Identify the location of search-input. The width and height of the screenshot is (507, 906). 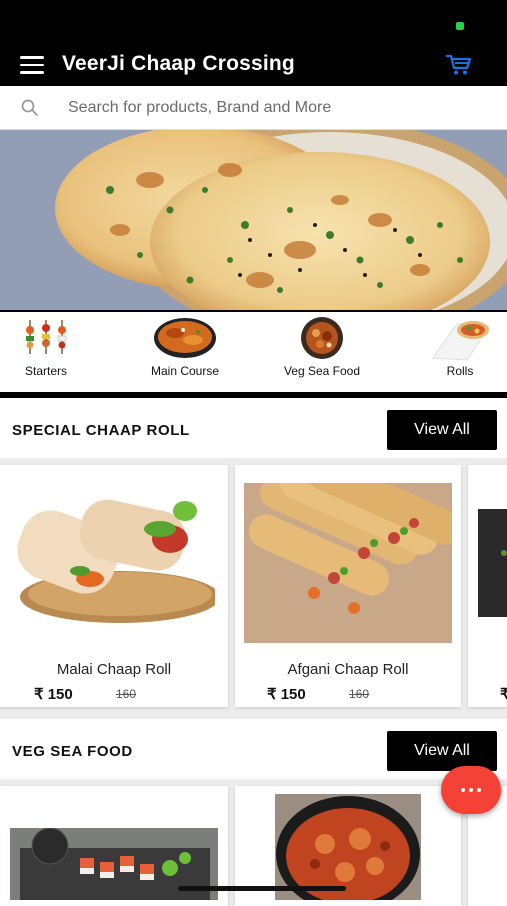
(278, 108).